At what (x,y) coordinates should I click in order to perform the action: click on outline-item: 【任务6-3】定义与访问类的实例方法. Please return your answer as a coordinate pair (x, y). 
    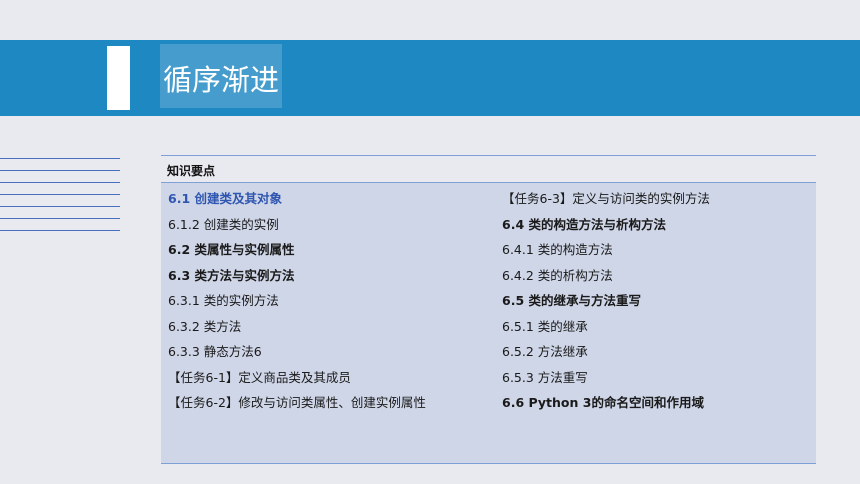
    Looking at the image, I should click on (606, 198).